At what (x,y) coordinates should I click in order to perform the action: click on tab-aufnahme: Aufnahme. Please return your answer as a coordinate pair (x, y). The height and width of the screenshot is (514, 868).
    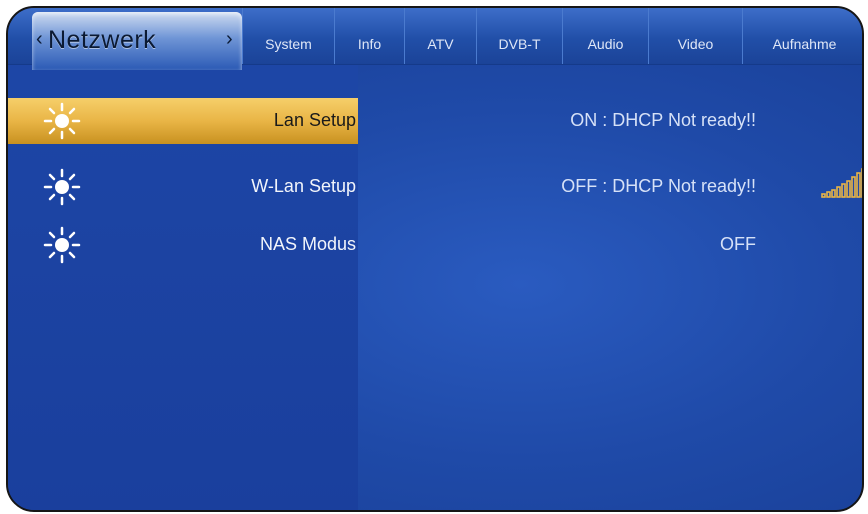
    Looking at the image, I should click on (802, 36).